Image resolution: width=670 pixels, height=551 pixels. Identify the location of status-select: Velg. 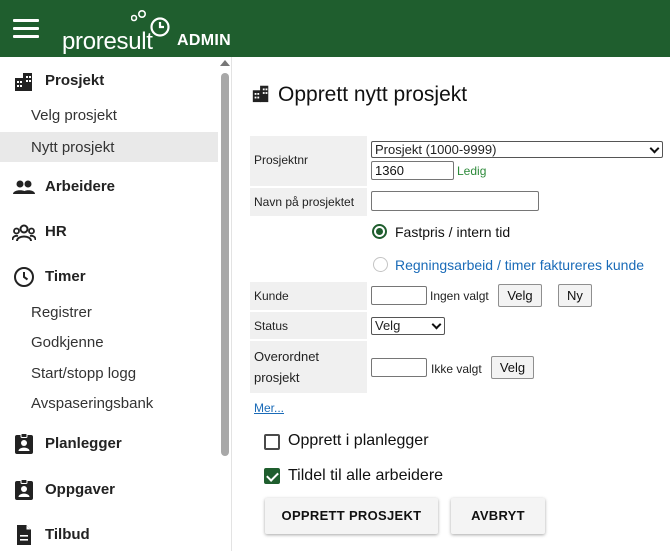
(408, 326).